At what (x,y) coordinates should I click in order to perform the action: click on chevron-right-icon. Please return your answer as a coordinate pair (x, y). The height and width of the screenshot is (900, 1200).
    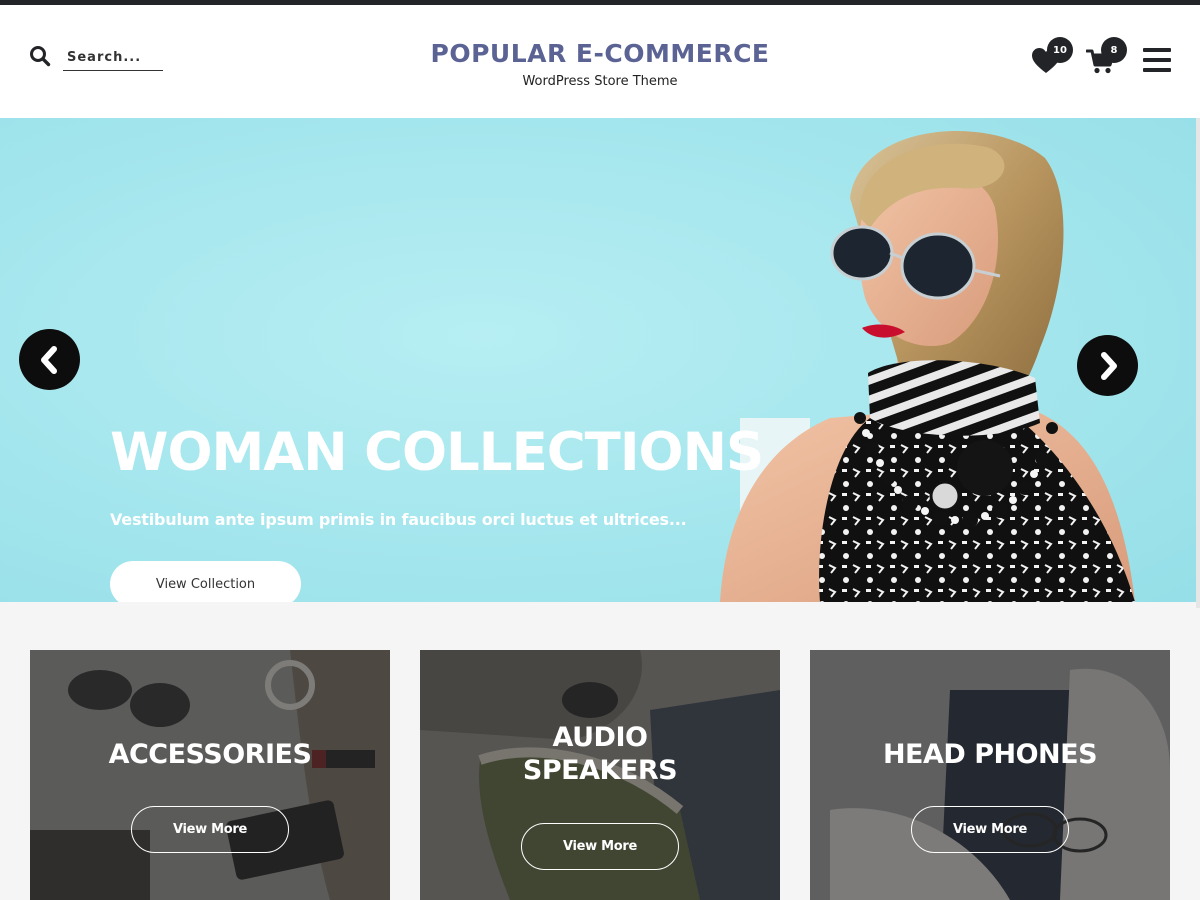
    Looking at the image, I should click on (1108, 365).